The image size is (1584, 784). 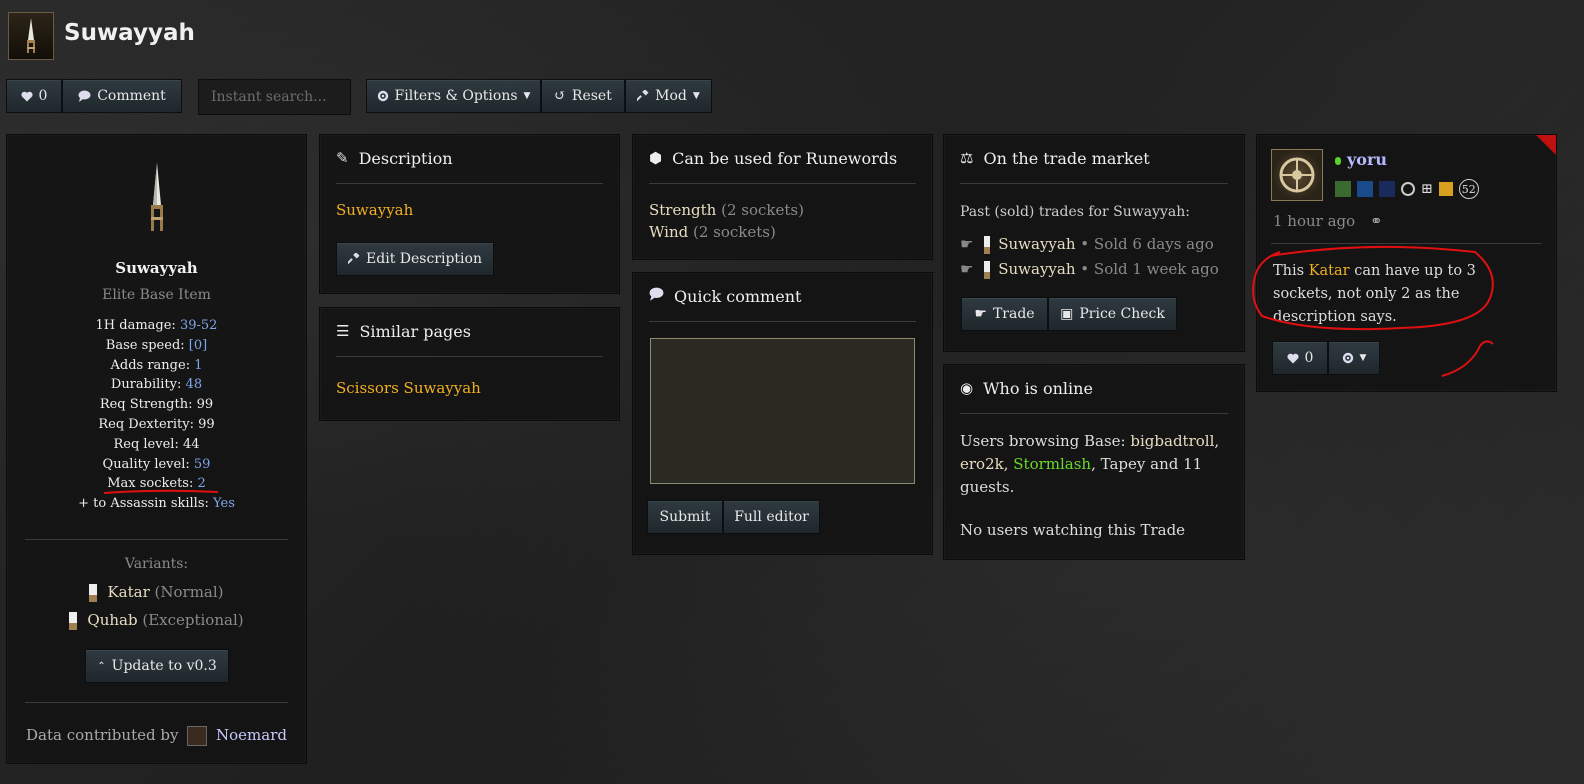 I want to click on undo-icon: ↺, so click(x=560, y=96).